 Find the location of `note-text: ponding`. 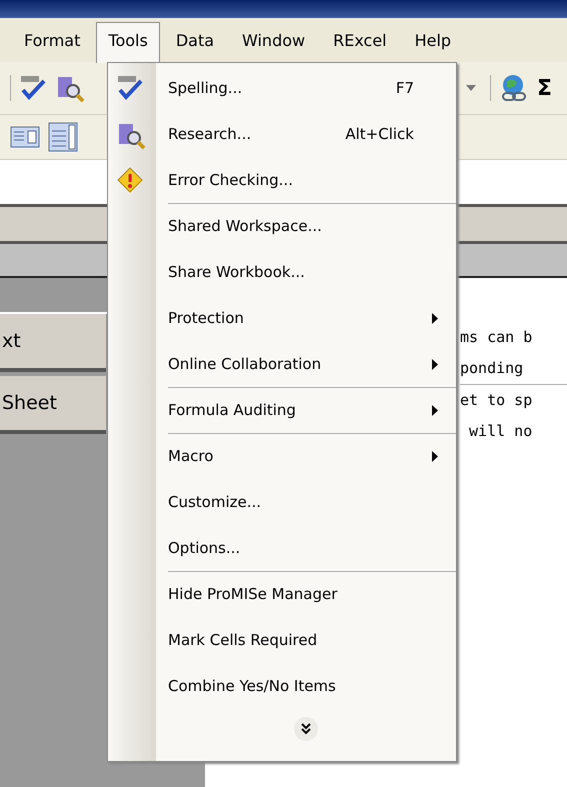

note-text: ponding is located at coordinates (513, 369).